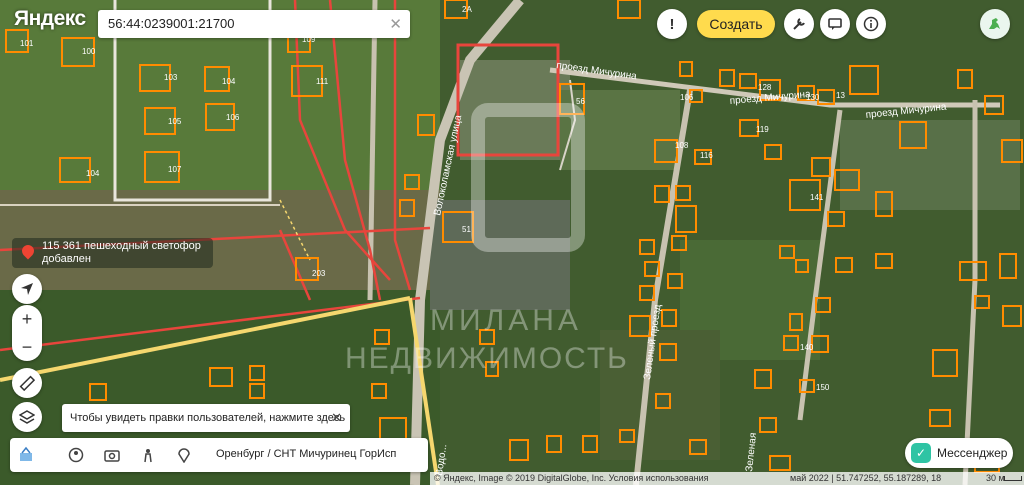 The width and height of the screenshot is (1024, 485). Describe the element at coordinates (28, 251) in the screenshot. I see `map-pin-icon` at that location.